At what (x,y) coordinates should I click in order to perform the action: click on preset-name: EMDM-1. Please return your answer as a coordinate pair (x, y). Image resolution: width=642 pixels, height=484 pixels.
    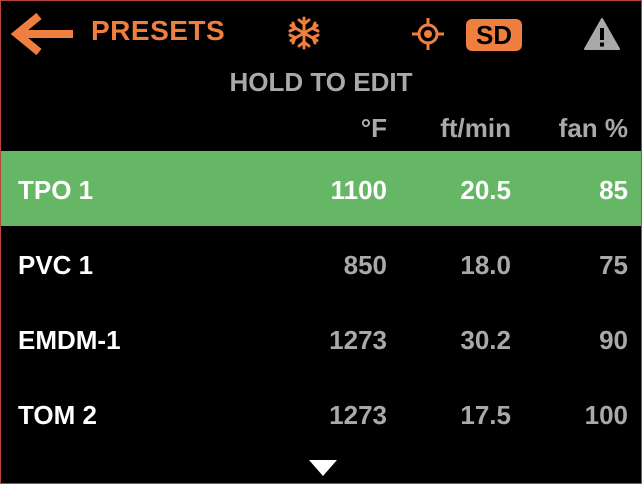
    Looking at the image, I should click on (69, 340).